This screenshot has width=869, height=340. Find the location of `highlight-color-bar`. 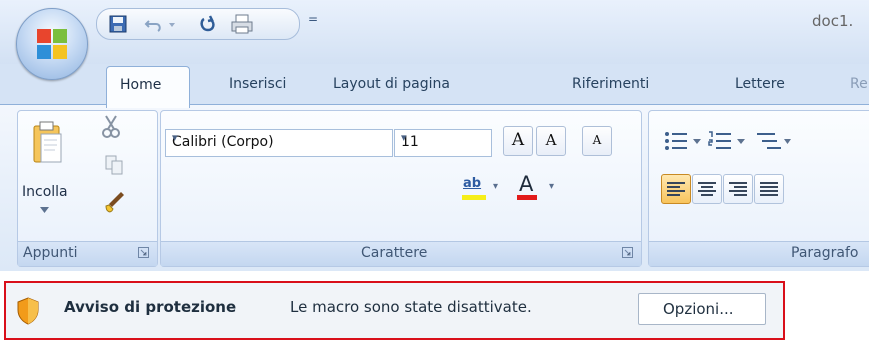

highlight-color-bar is located at coordinates (474, 197).